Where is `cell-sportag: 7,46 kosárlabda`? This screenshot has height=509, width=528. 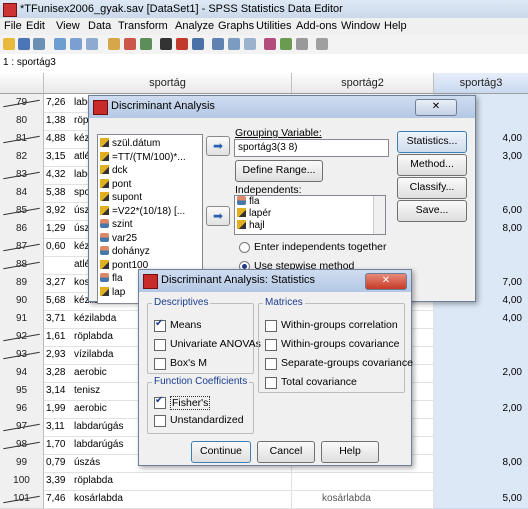 cell-sportag: 7,46 kosárlabda is located at coordinates (168, 499).